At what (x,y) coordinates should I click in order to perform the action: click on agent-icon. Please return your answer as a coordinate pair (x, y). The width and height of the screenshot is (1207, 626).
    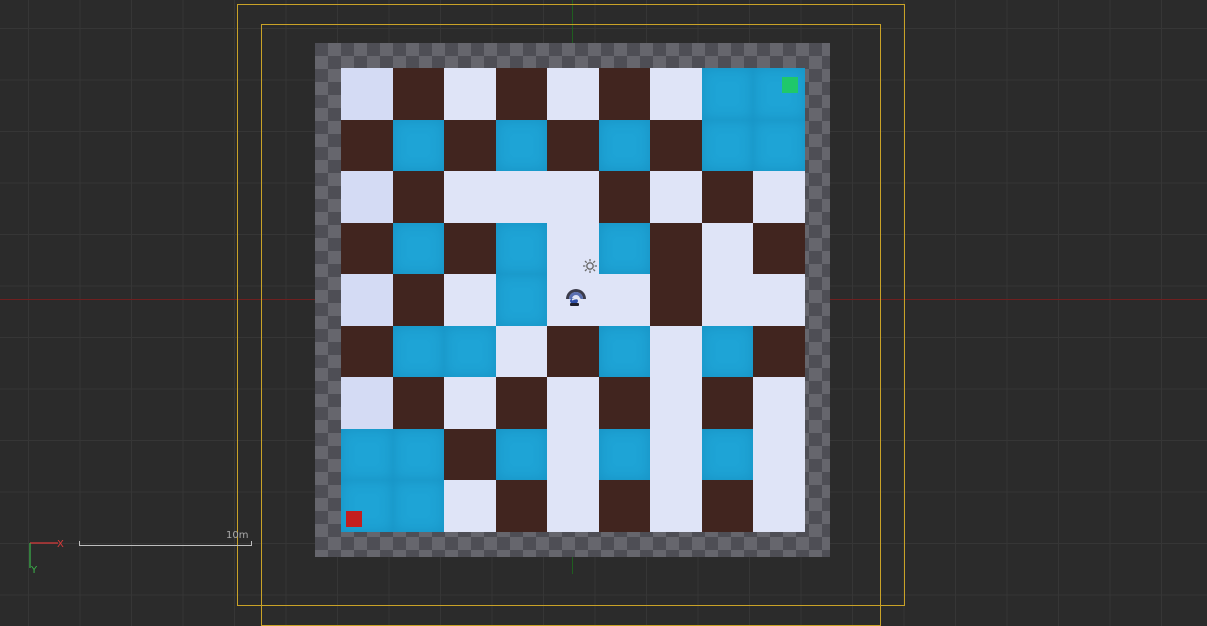
    Looking at the image, I should click on (576, 297).